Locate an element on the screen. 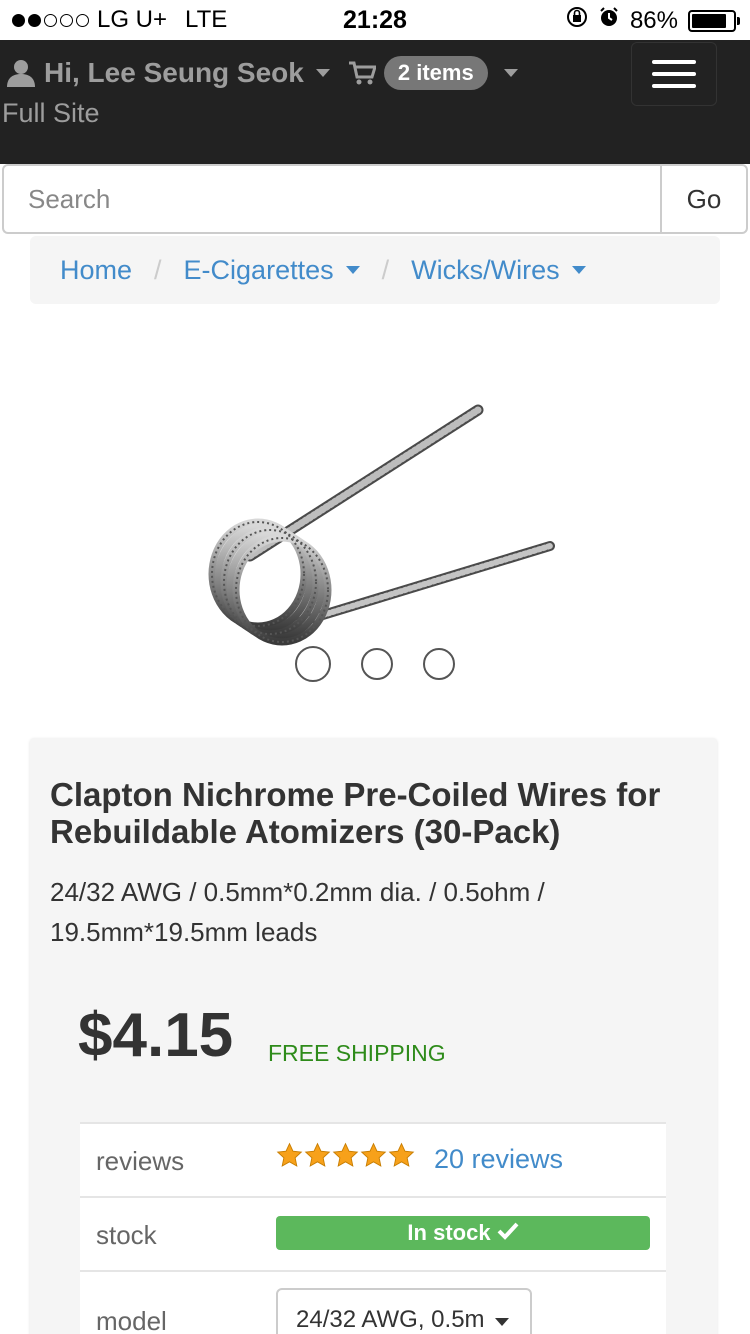 The height and width of the screenshot is (1334, 750). stock-row: stock In stock is located at coordinates (373, 1235).